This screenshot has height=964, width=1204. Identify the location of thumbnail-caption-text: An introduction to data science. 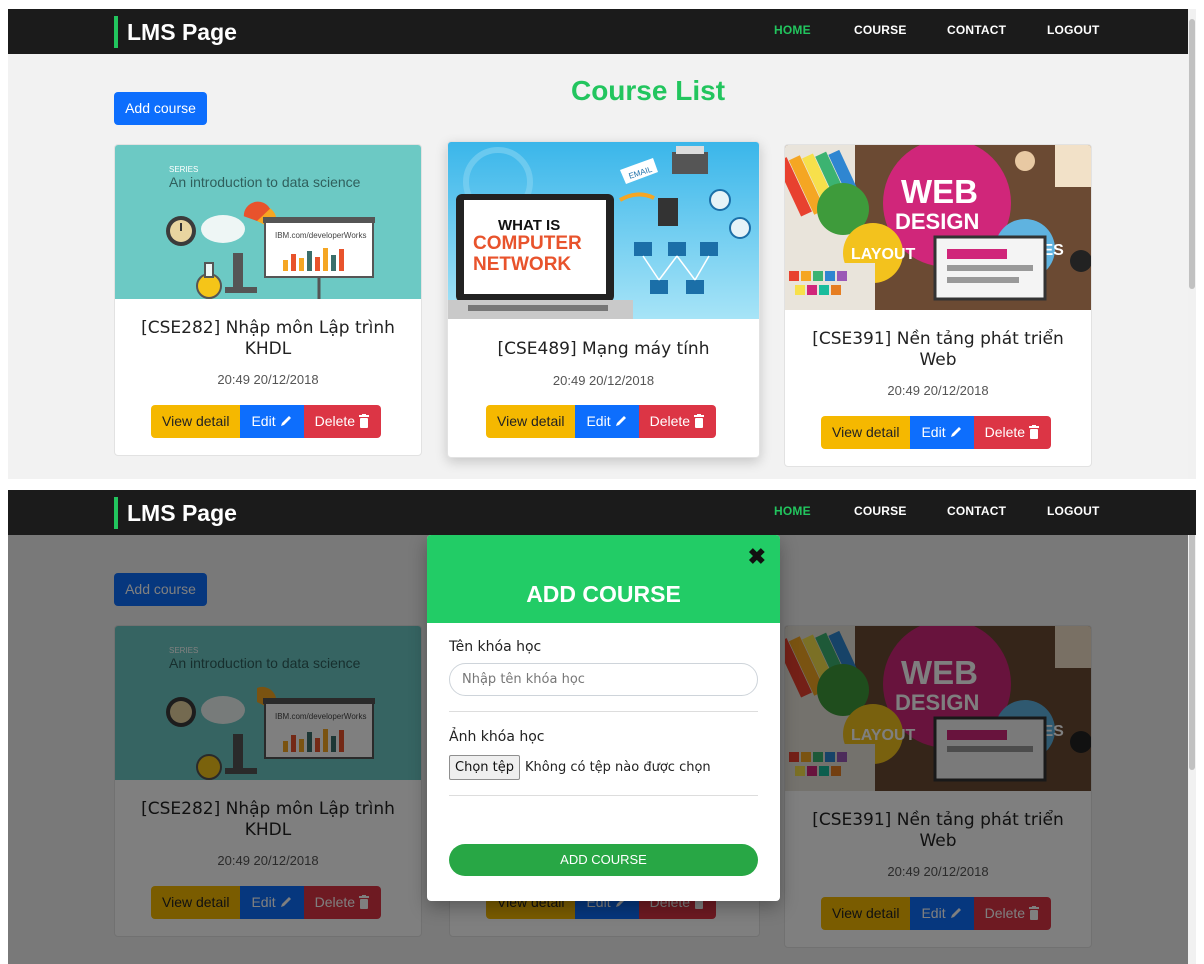
(265, 182).